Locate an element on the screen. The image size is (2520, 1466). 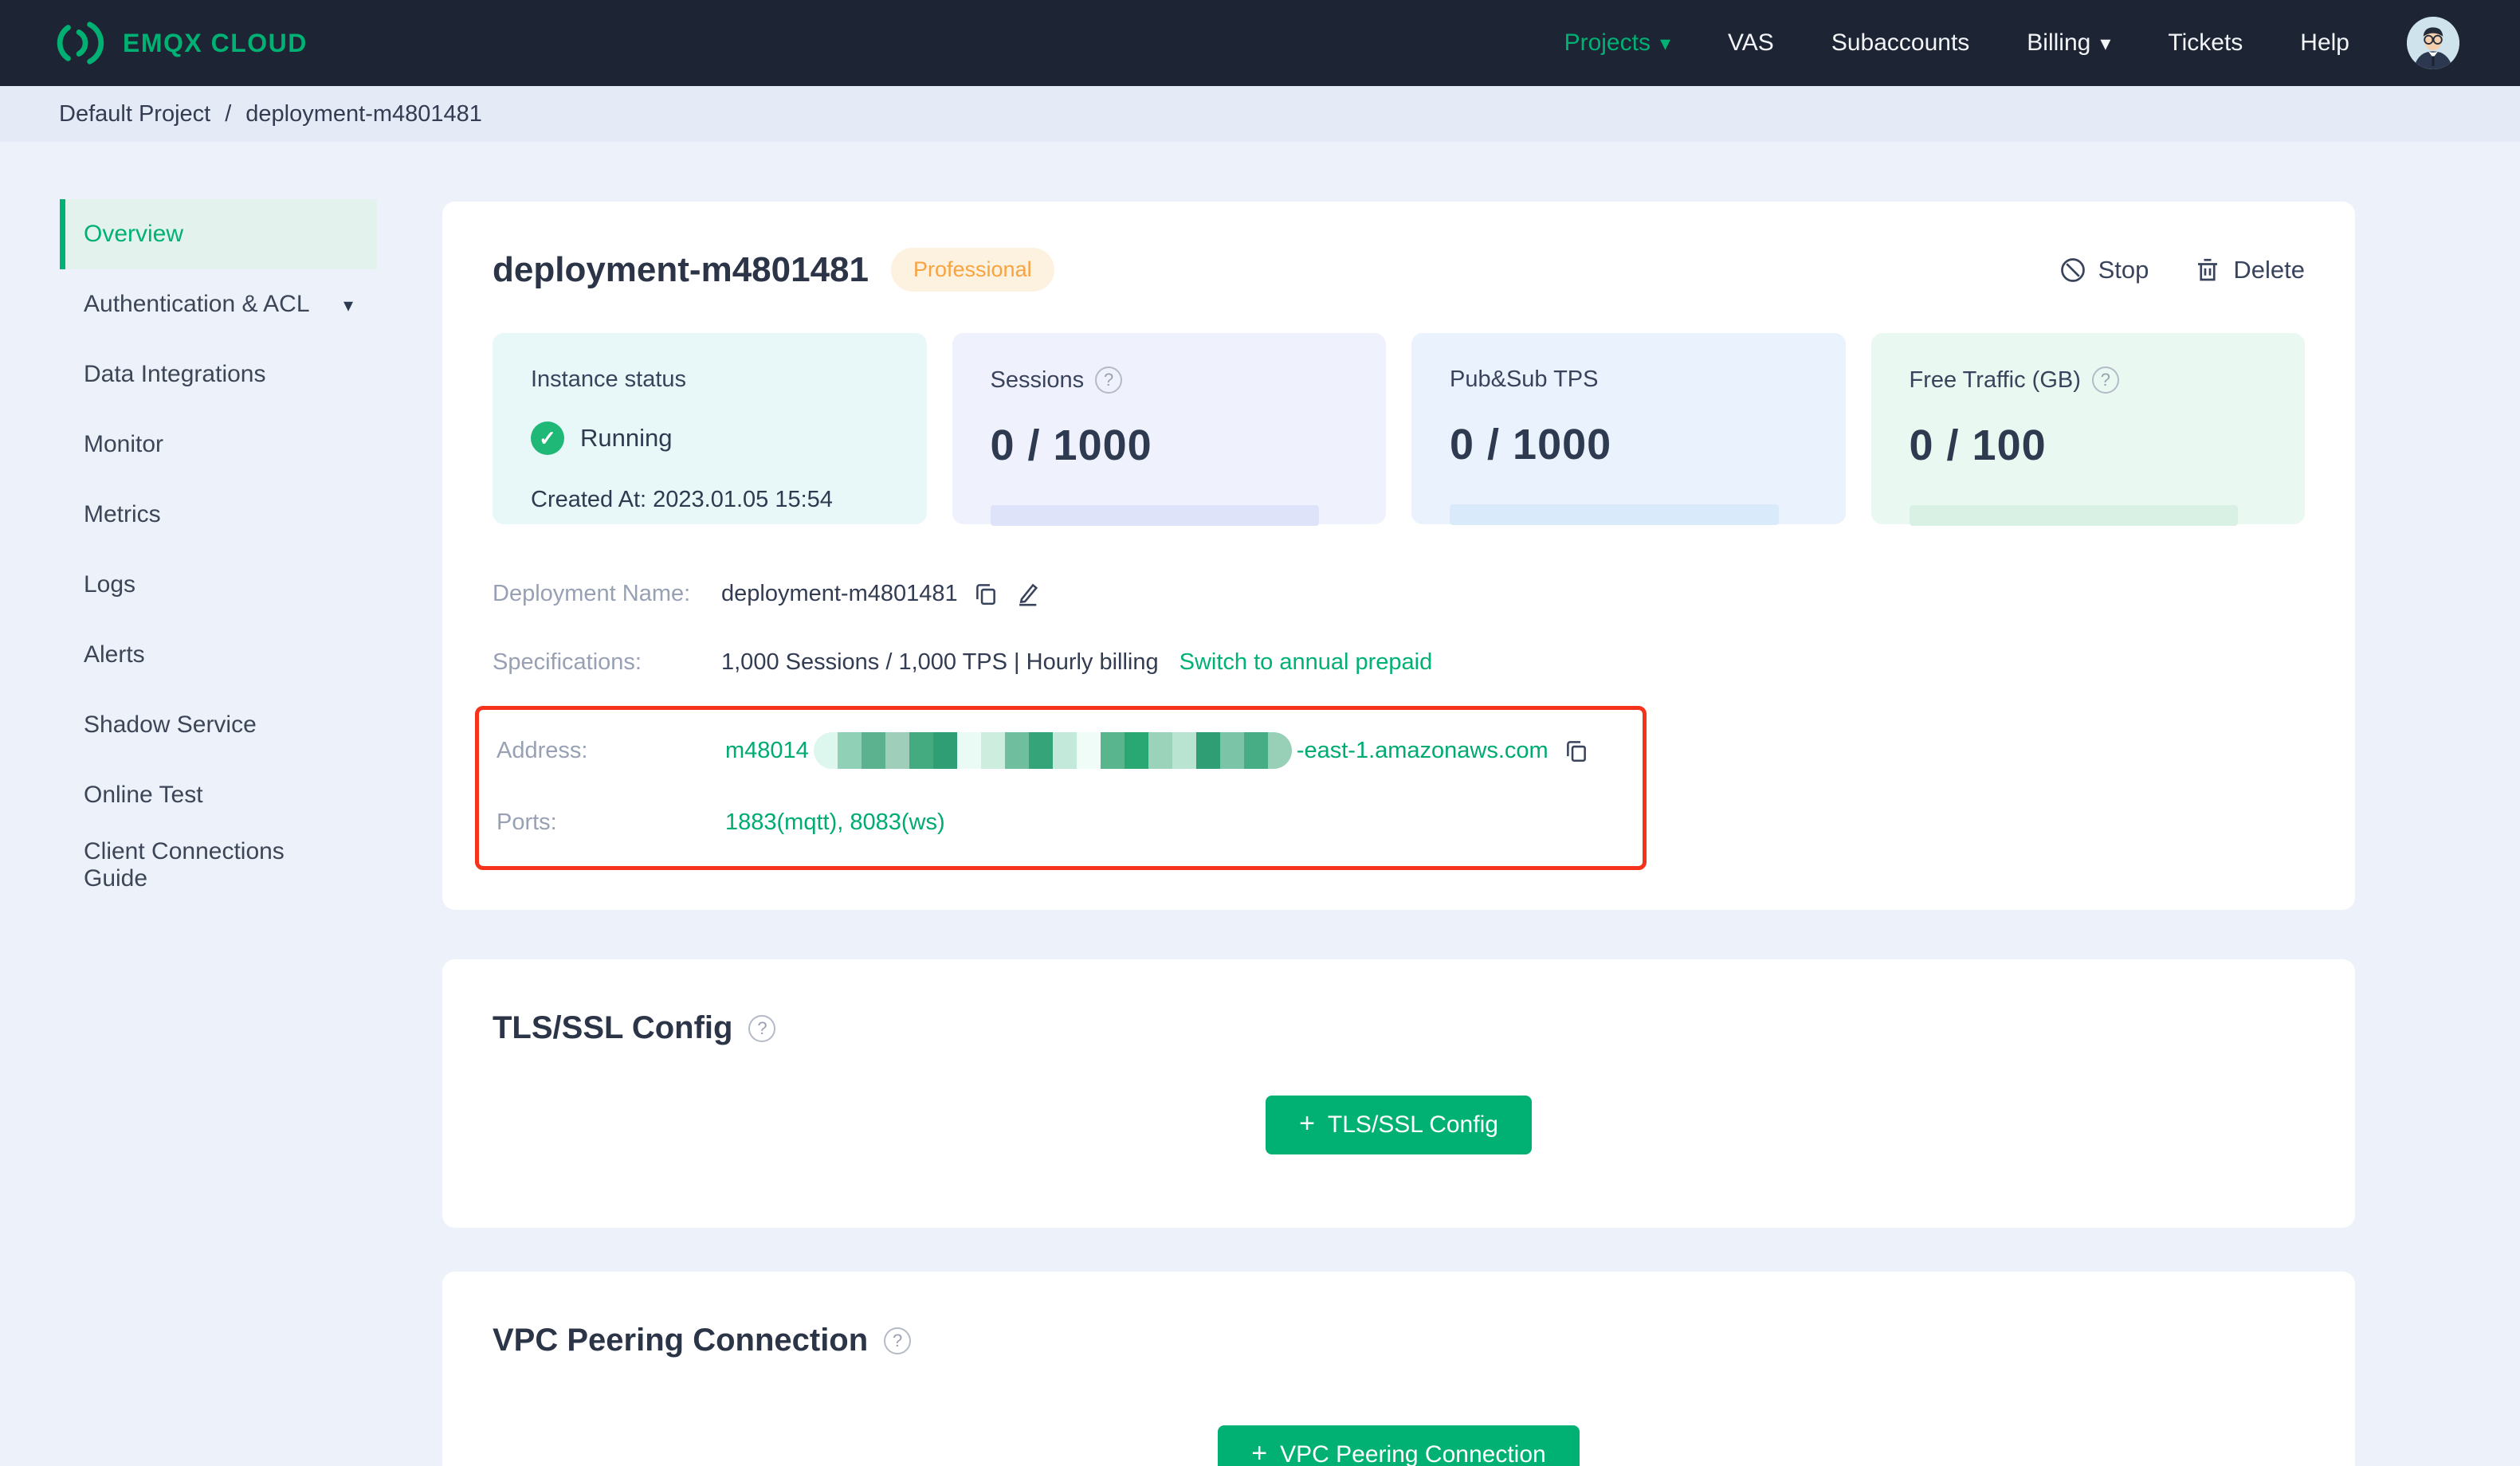
deployment-name-label: Deployment Name: is located at coordinates (592, 593).